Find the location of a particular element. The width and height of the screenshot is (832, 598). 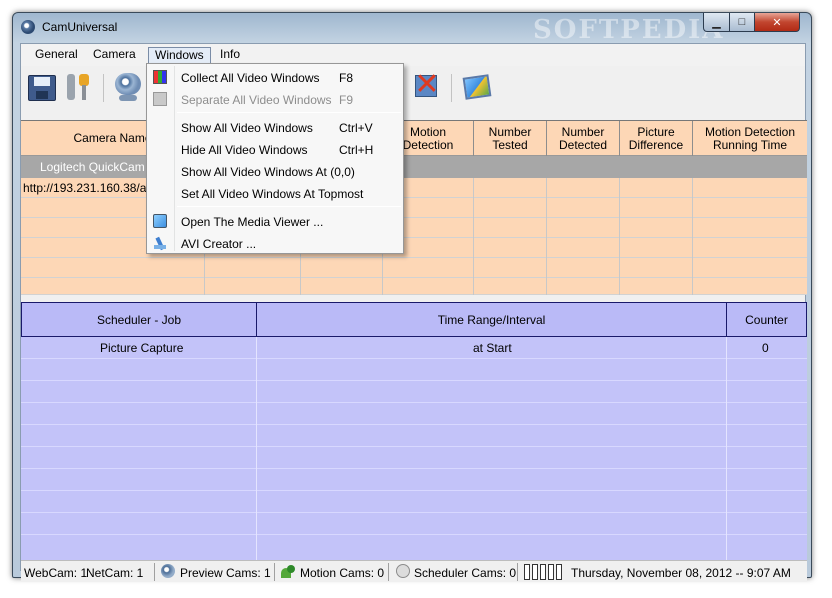

menu-bar: General Camera Windows Info is located at coordinates (413, 55).